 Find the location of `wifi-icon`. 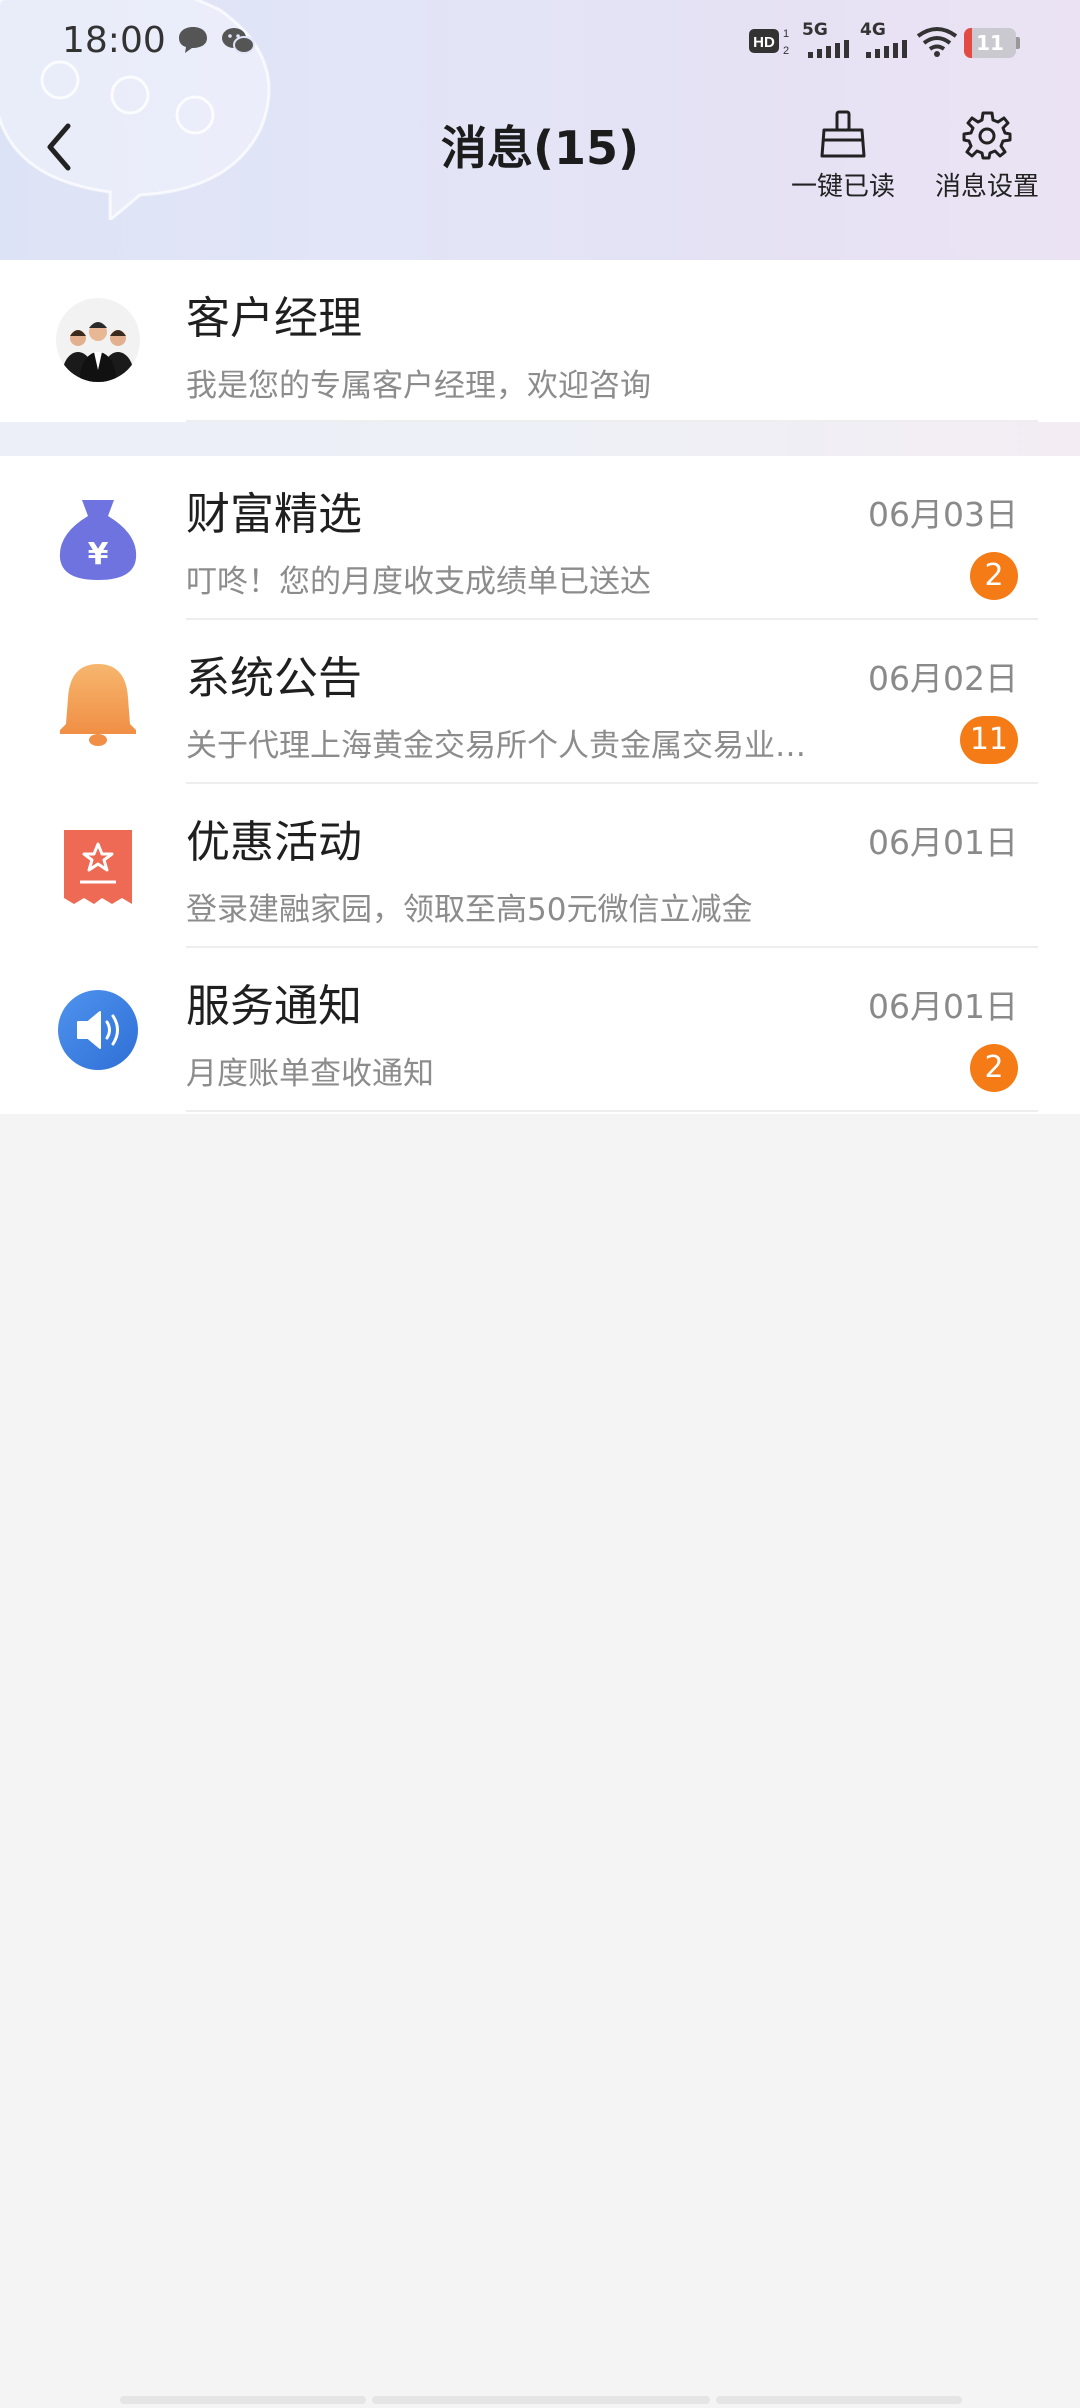

wifi-icon is located at coordinates (937, 42).